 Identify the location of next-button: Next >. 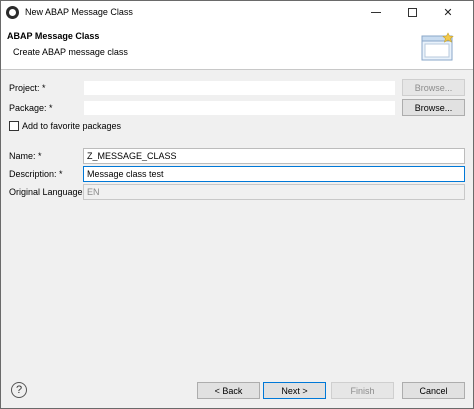
(294, 390).